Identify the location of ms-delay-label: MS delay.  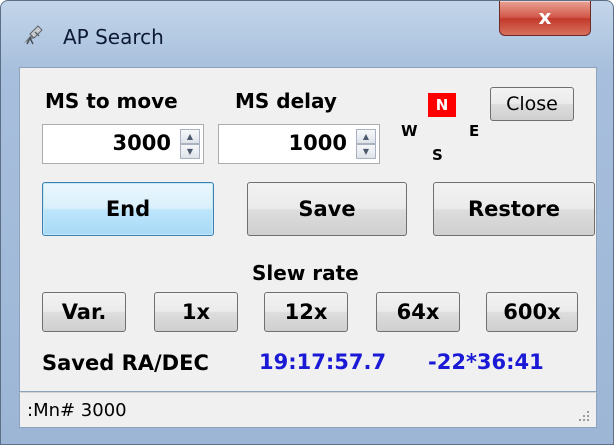
(286, 101).